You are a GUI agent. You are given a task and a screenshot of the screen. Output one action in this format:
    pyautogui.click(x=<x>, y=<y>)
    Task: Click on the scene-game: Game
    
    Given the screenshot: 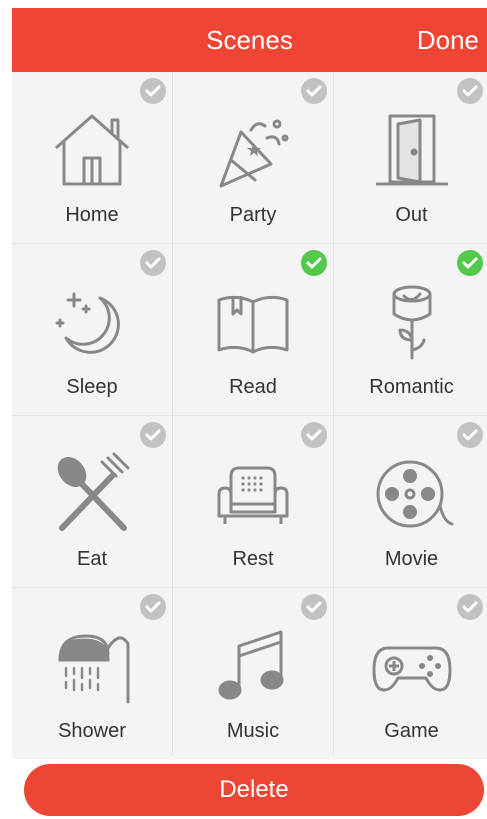 What is the action you would take?
    pyautogui.click(x=410, y=673)
    